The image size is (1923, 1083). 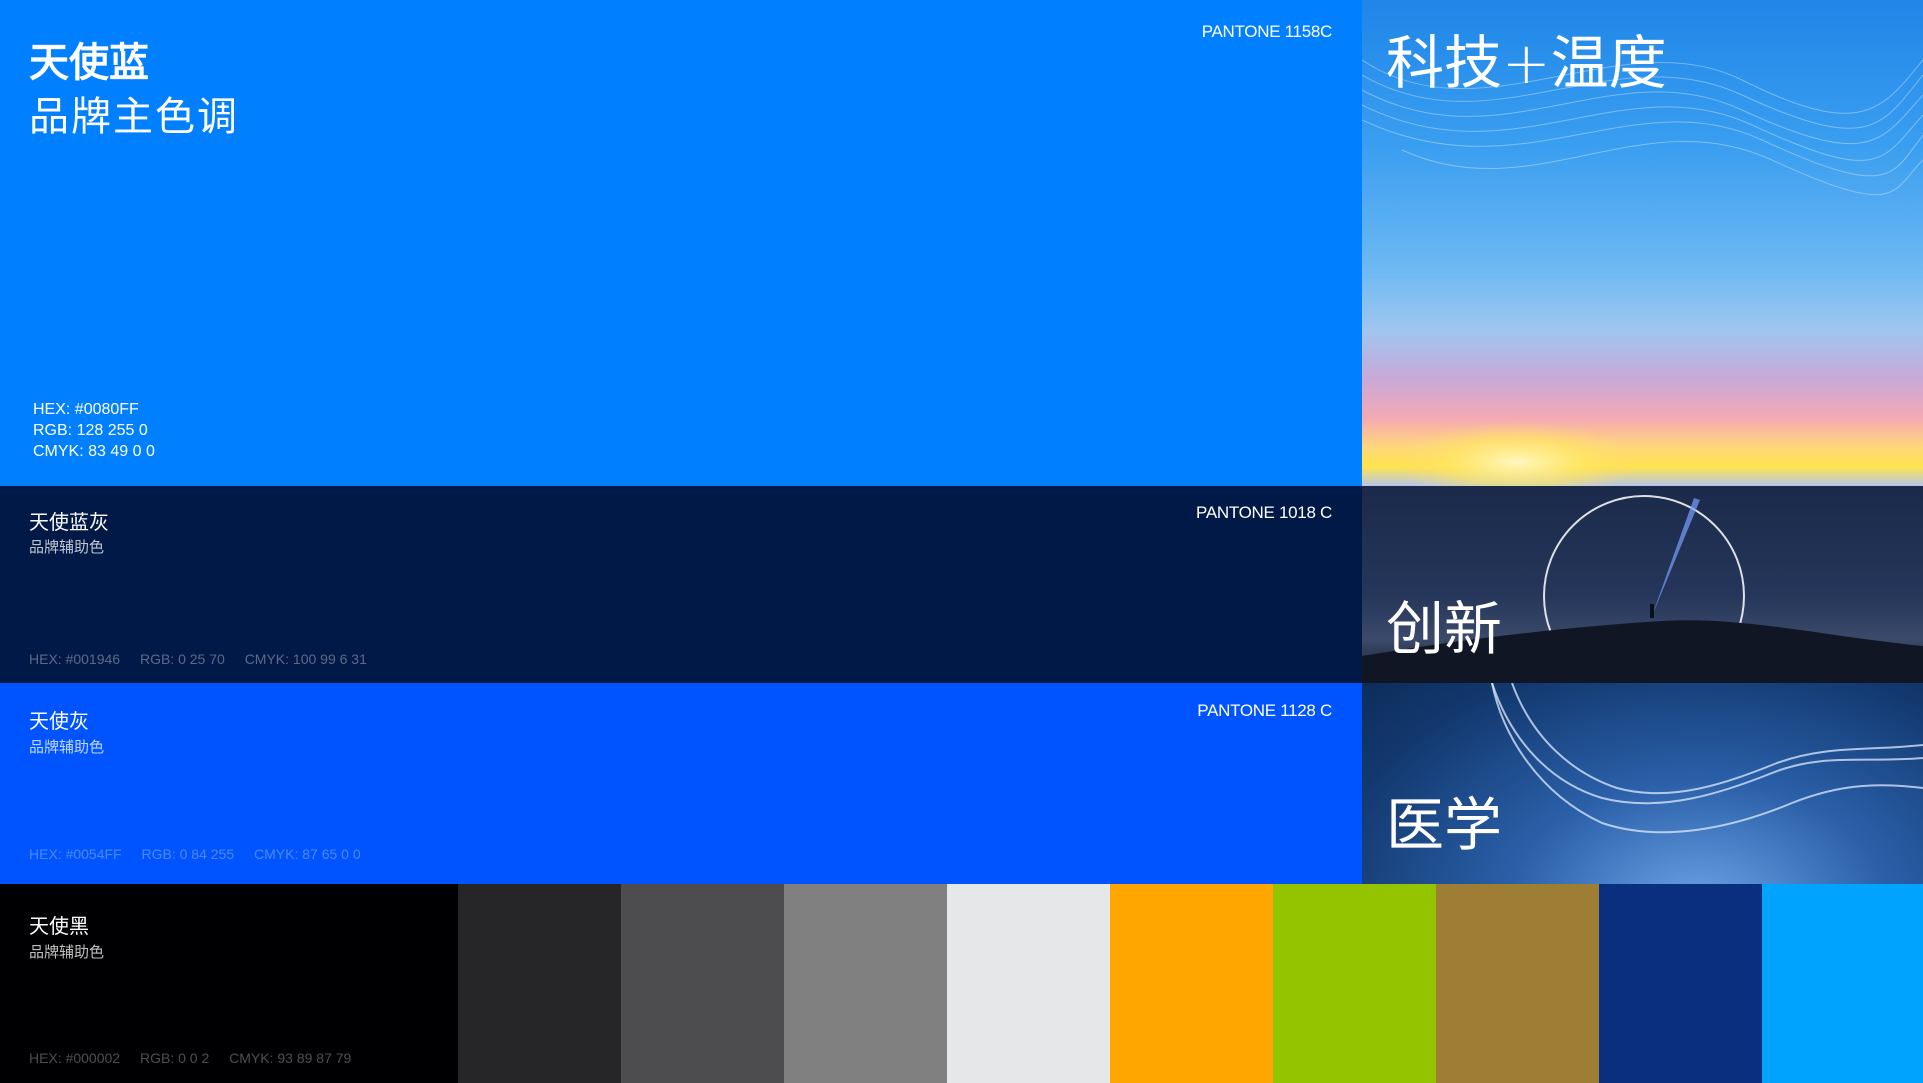 What do you see at coordinates (67, 747) in the screenshot?
I see `secondary-2-subtitle: 品牌辅助色` at bounding box center [67, 747].